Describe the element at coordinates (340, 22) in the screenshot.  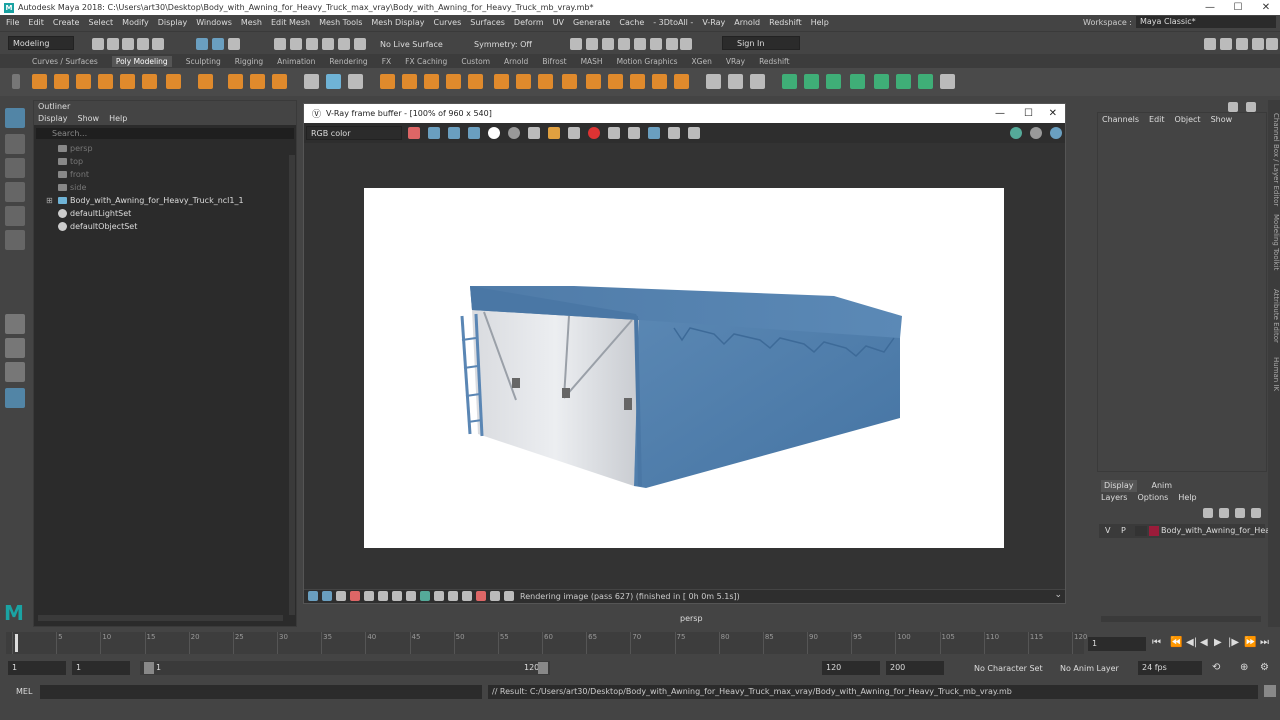
I see `menu-mesh-tools: Mesh Tools` at that location.